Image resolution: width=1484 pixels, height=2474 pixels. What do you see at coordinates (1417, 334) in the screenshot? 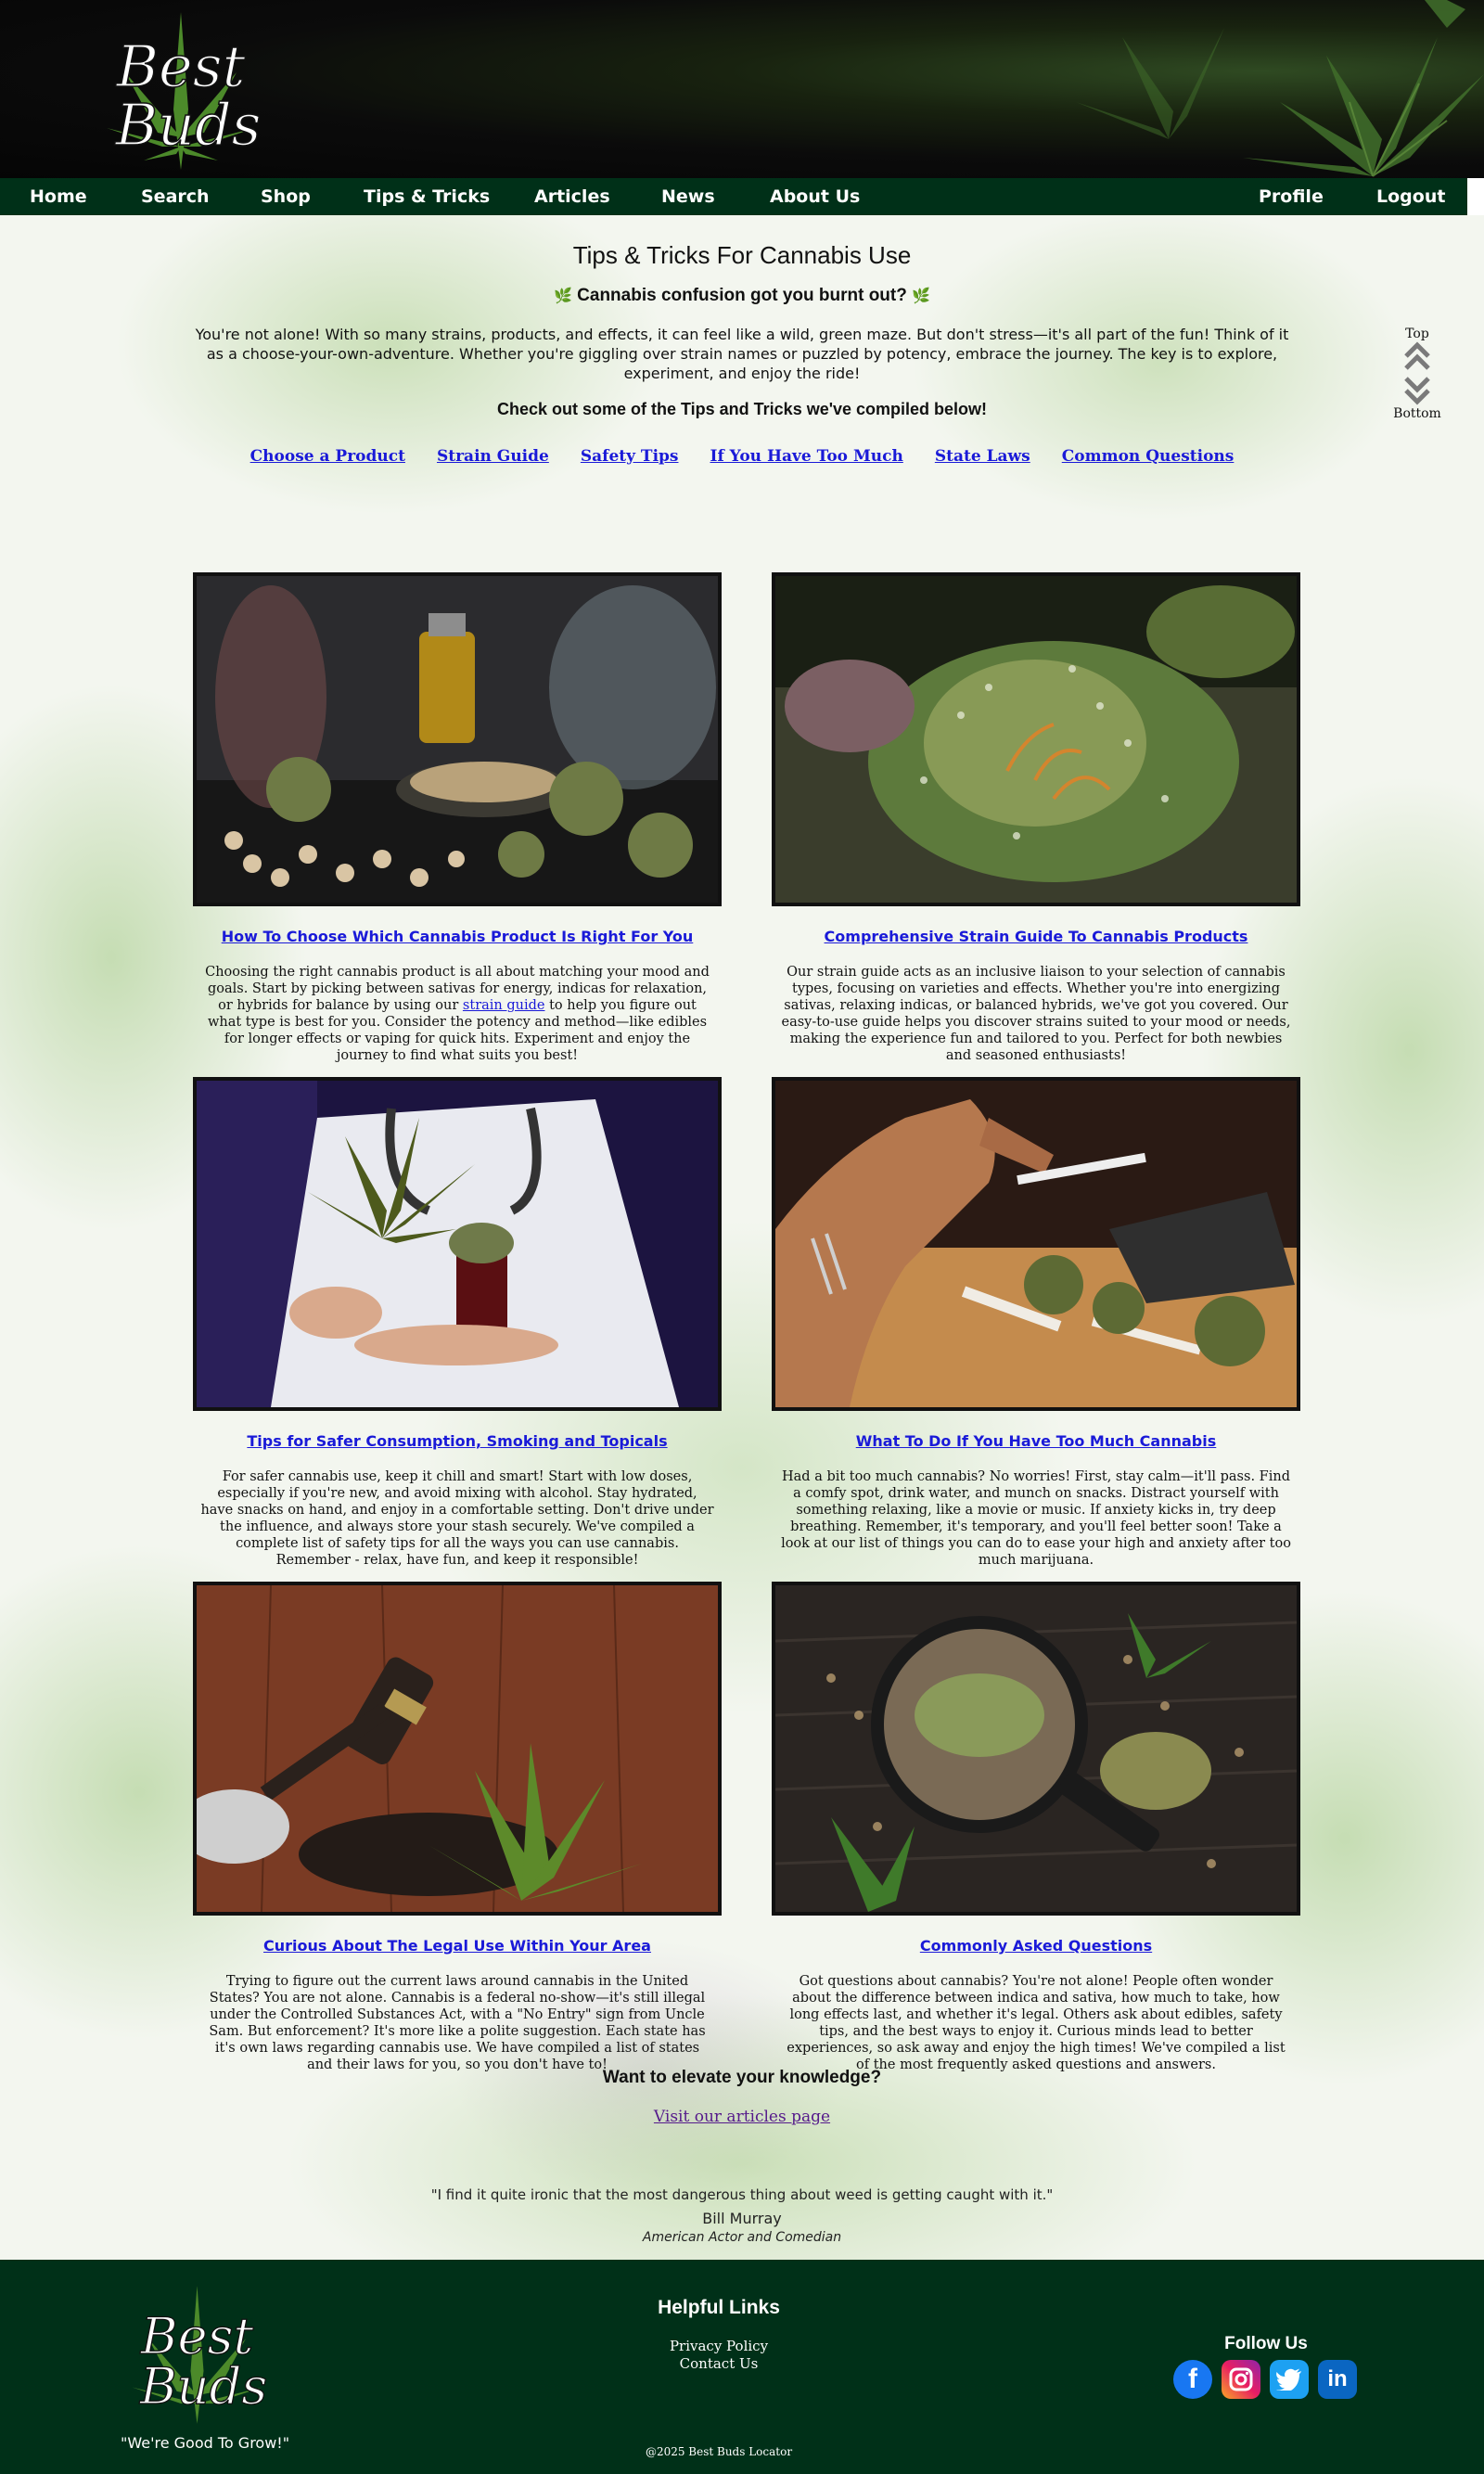
I see `scroll-top-label: Top` at bounding box center [1417, 334].